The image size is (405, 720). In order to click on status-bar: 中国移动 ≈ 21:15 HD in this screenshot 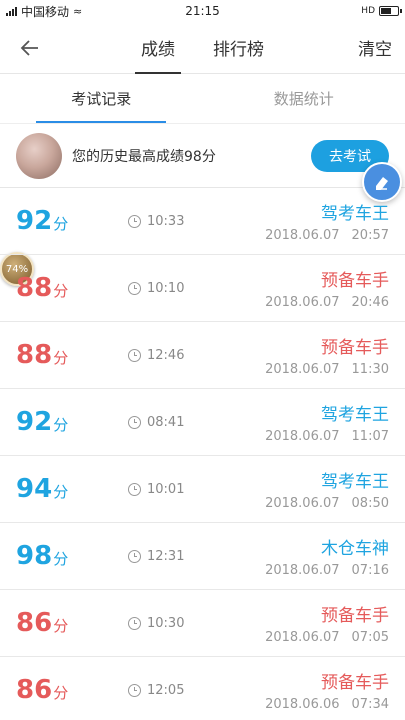, I will do `click(202, 11)`.